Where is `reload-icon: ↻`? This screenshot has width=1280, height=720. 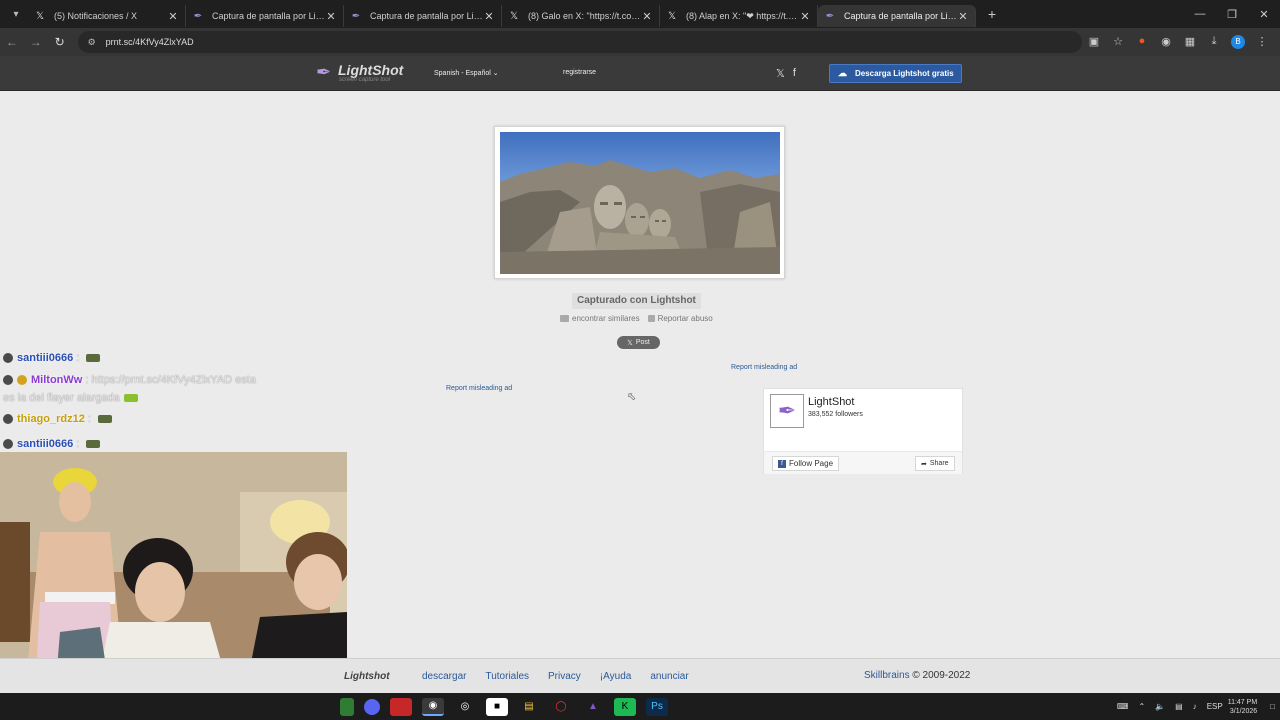 reload-icon: ↻ is located at coordinates (60, 42).